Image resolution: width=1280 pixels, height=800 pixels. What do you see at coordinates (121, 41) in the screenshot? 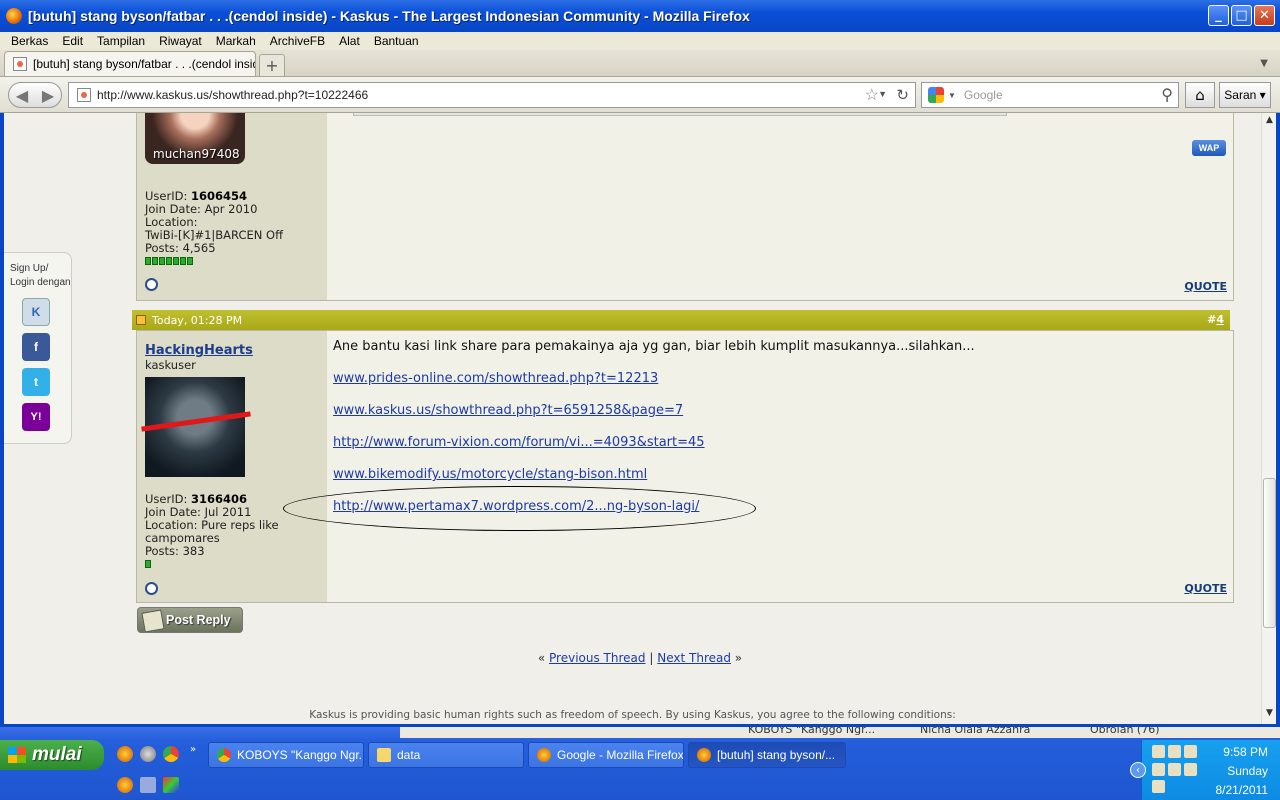
I see `menu-tampilan: Tampilan` at bounding box center [121, 41].